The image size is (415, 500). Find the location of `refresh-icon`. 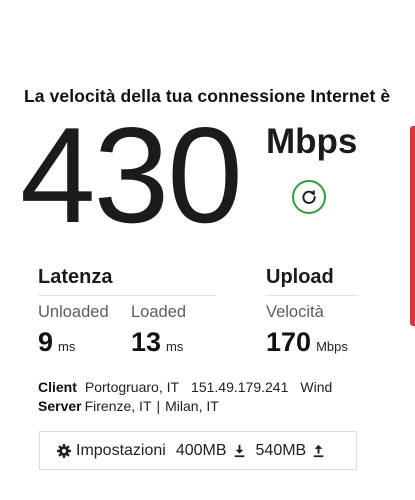

refresh-icon is located at coordinates (309, 196).